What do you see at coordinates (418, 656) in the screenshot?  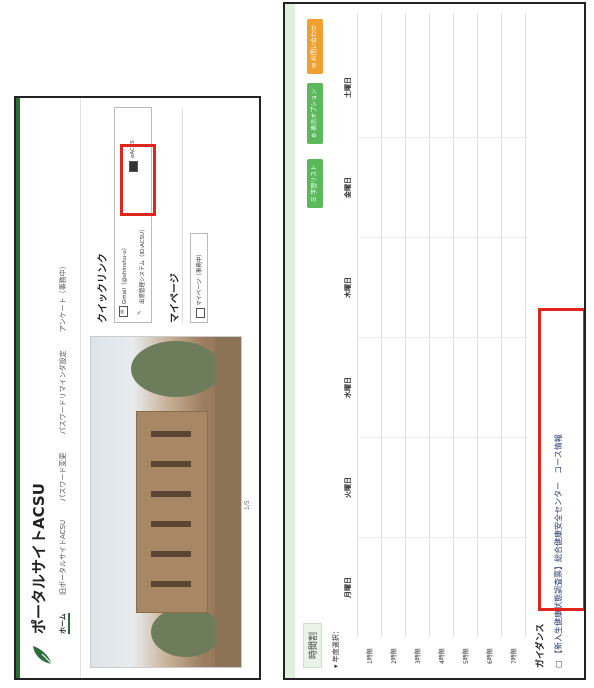 I see `period-label: 3時限` at bounding box center [418, 656].